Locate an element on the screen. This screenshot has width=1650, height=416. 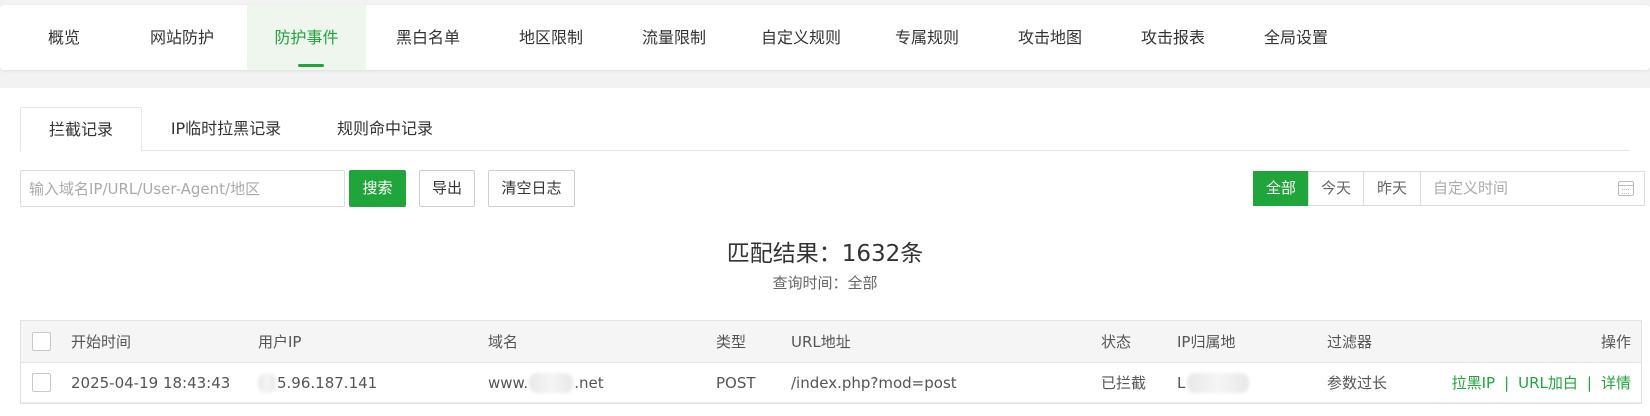
row-type: POST is located at coordinates (736, 382).